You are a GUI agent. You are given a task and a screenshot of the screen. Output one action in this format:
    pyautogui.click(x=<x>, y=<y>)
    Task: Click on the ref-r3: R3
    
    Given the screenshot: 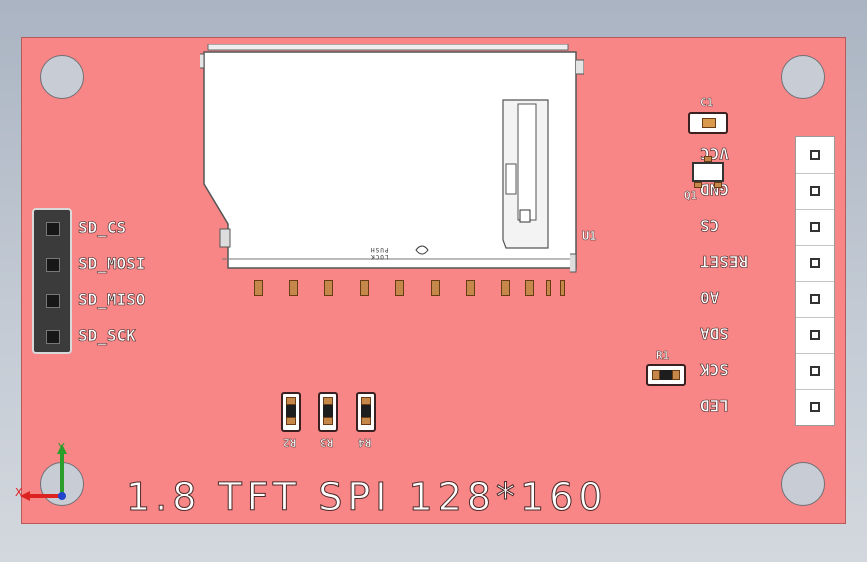 What is the action you would take?
    pyautogui.click(x=327, y=442)
    